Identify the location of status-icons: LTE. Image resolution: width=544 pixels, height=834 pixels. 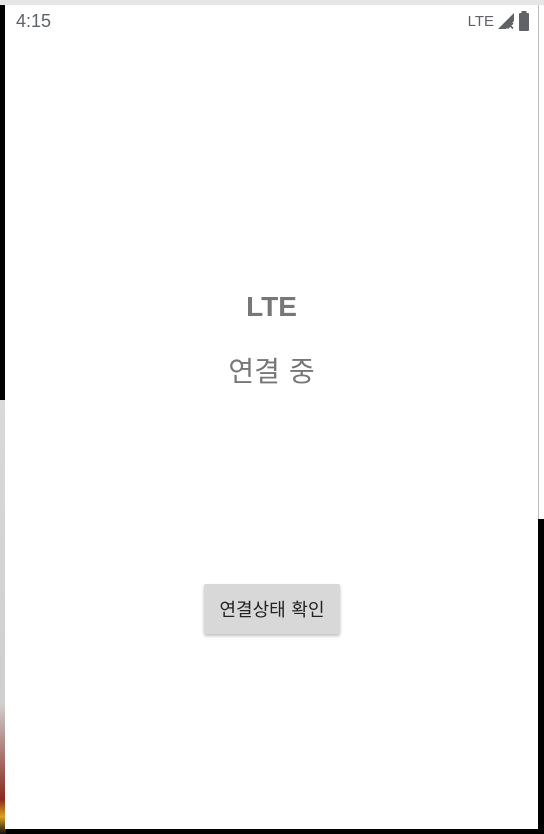
(499, 21).